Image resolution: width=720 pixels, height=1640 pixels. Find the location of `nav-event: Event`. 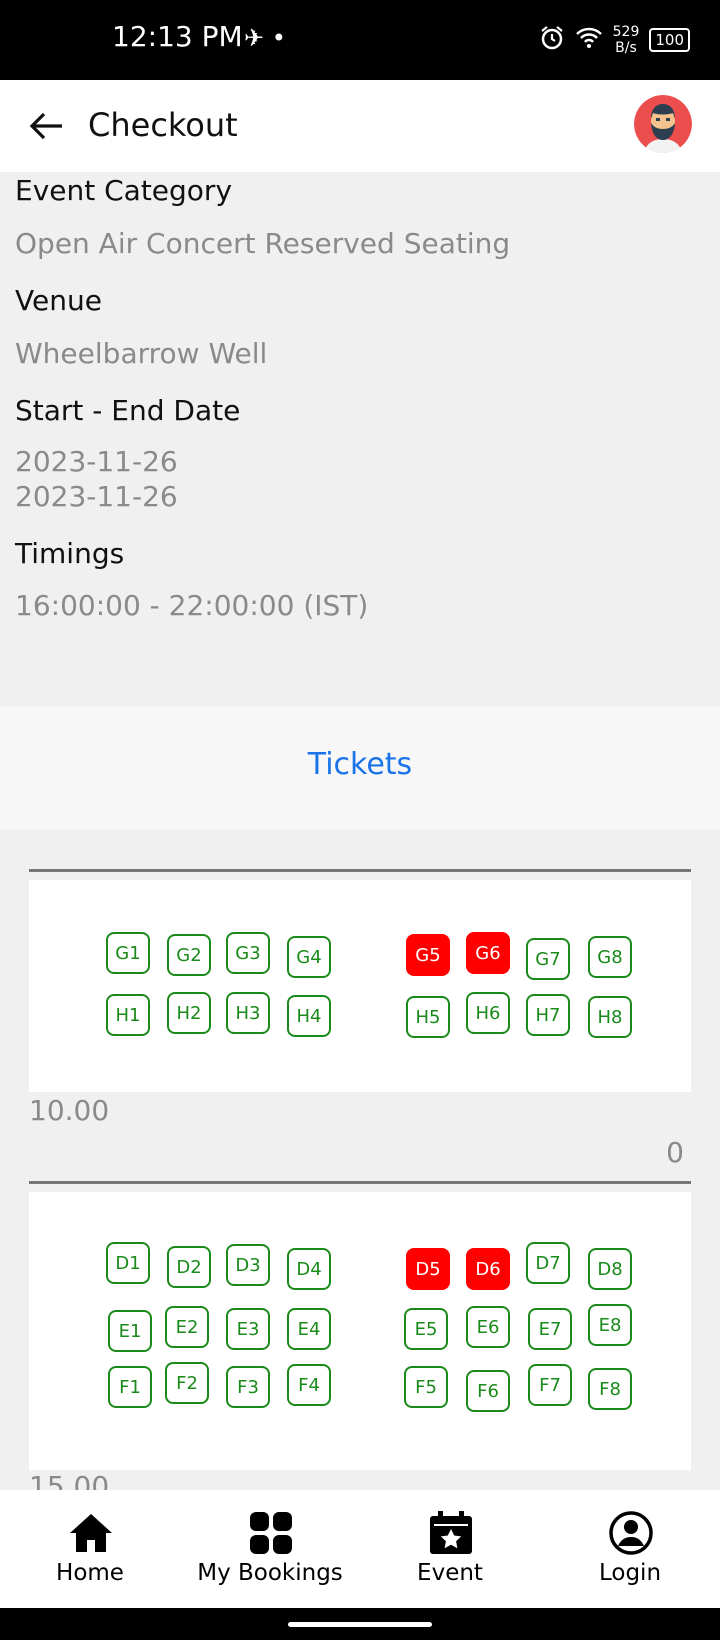

nav-event: Event is located at coordinates (450, 1549).